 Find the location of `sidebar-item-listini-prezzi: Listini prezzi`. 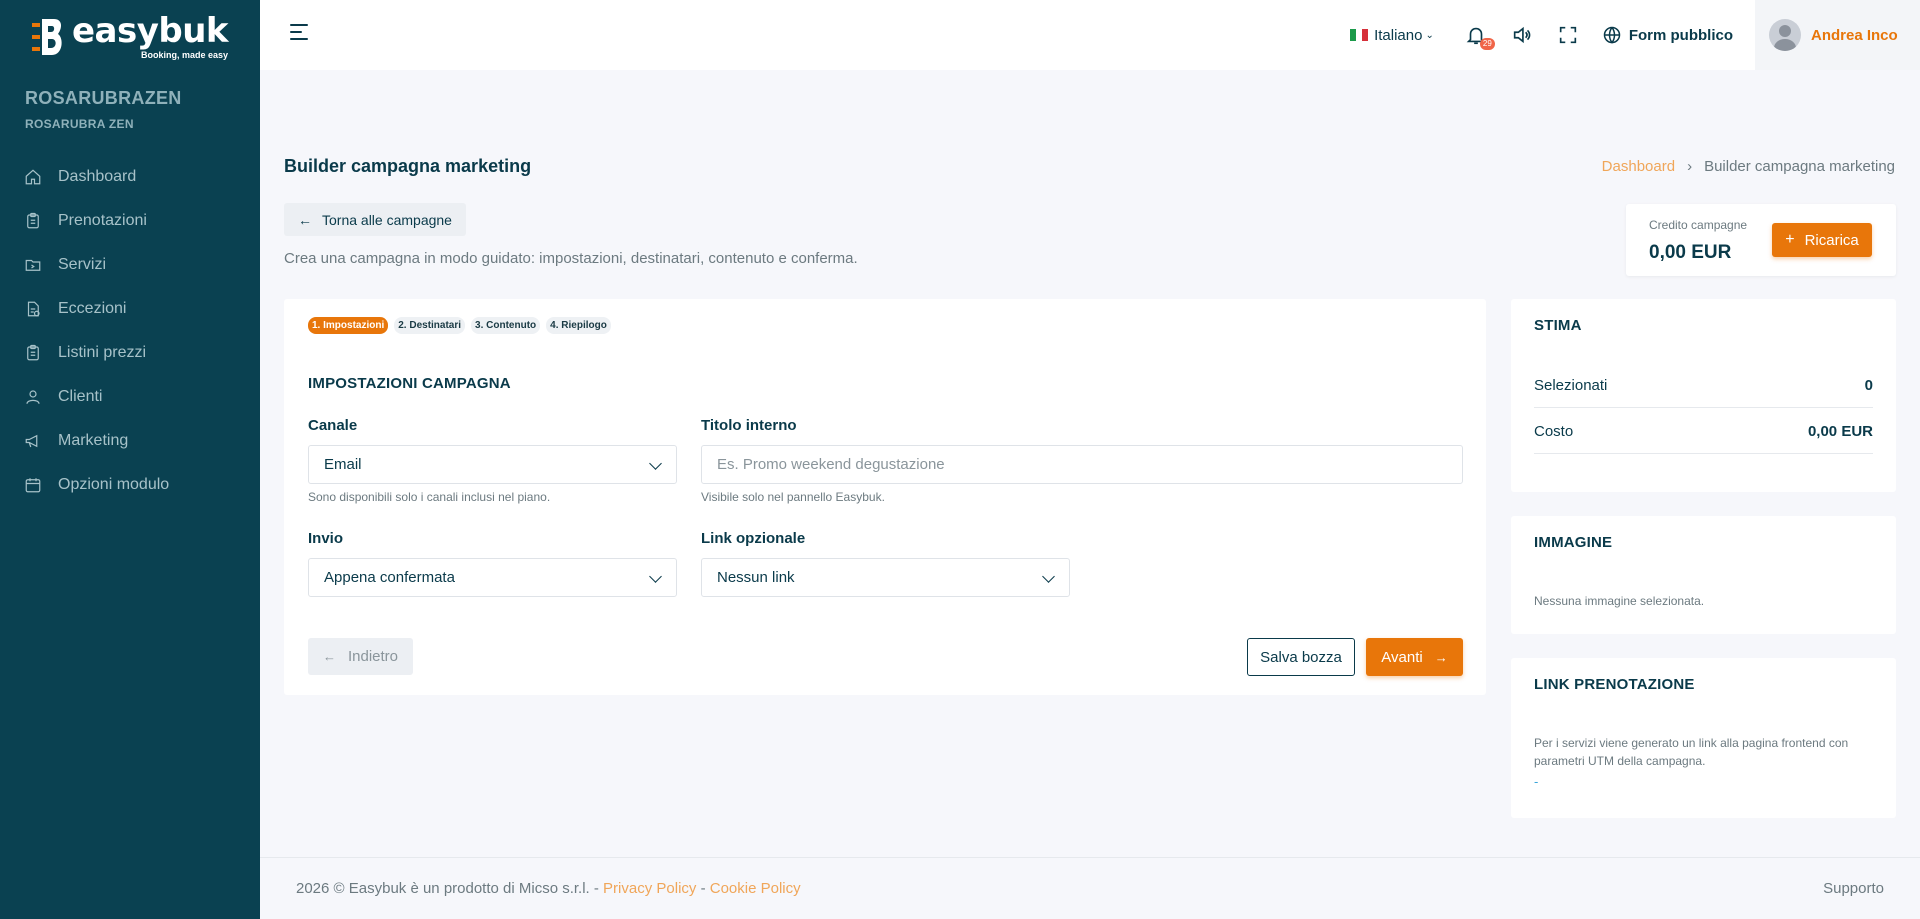

sidebar-item-listini-prezzi: Listini prezzi is located at coordinates (130, 353).